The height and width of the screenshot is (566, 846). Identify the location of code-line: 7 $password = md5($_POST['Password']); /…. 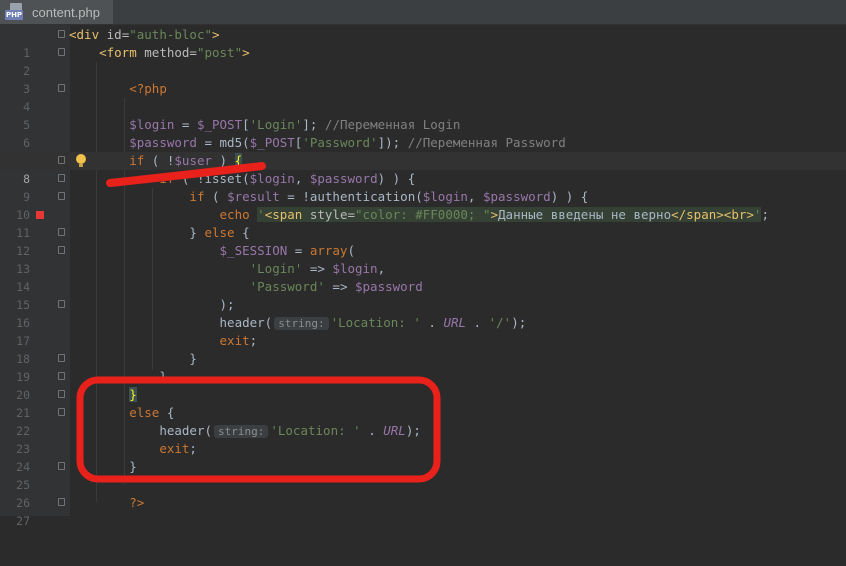
(294, 151).